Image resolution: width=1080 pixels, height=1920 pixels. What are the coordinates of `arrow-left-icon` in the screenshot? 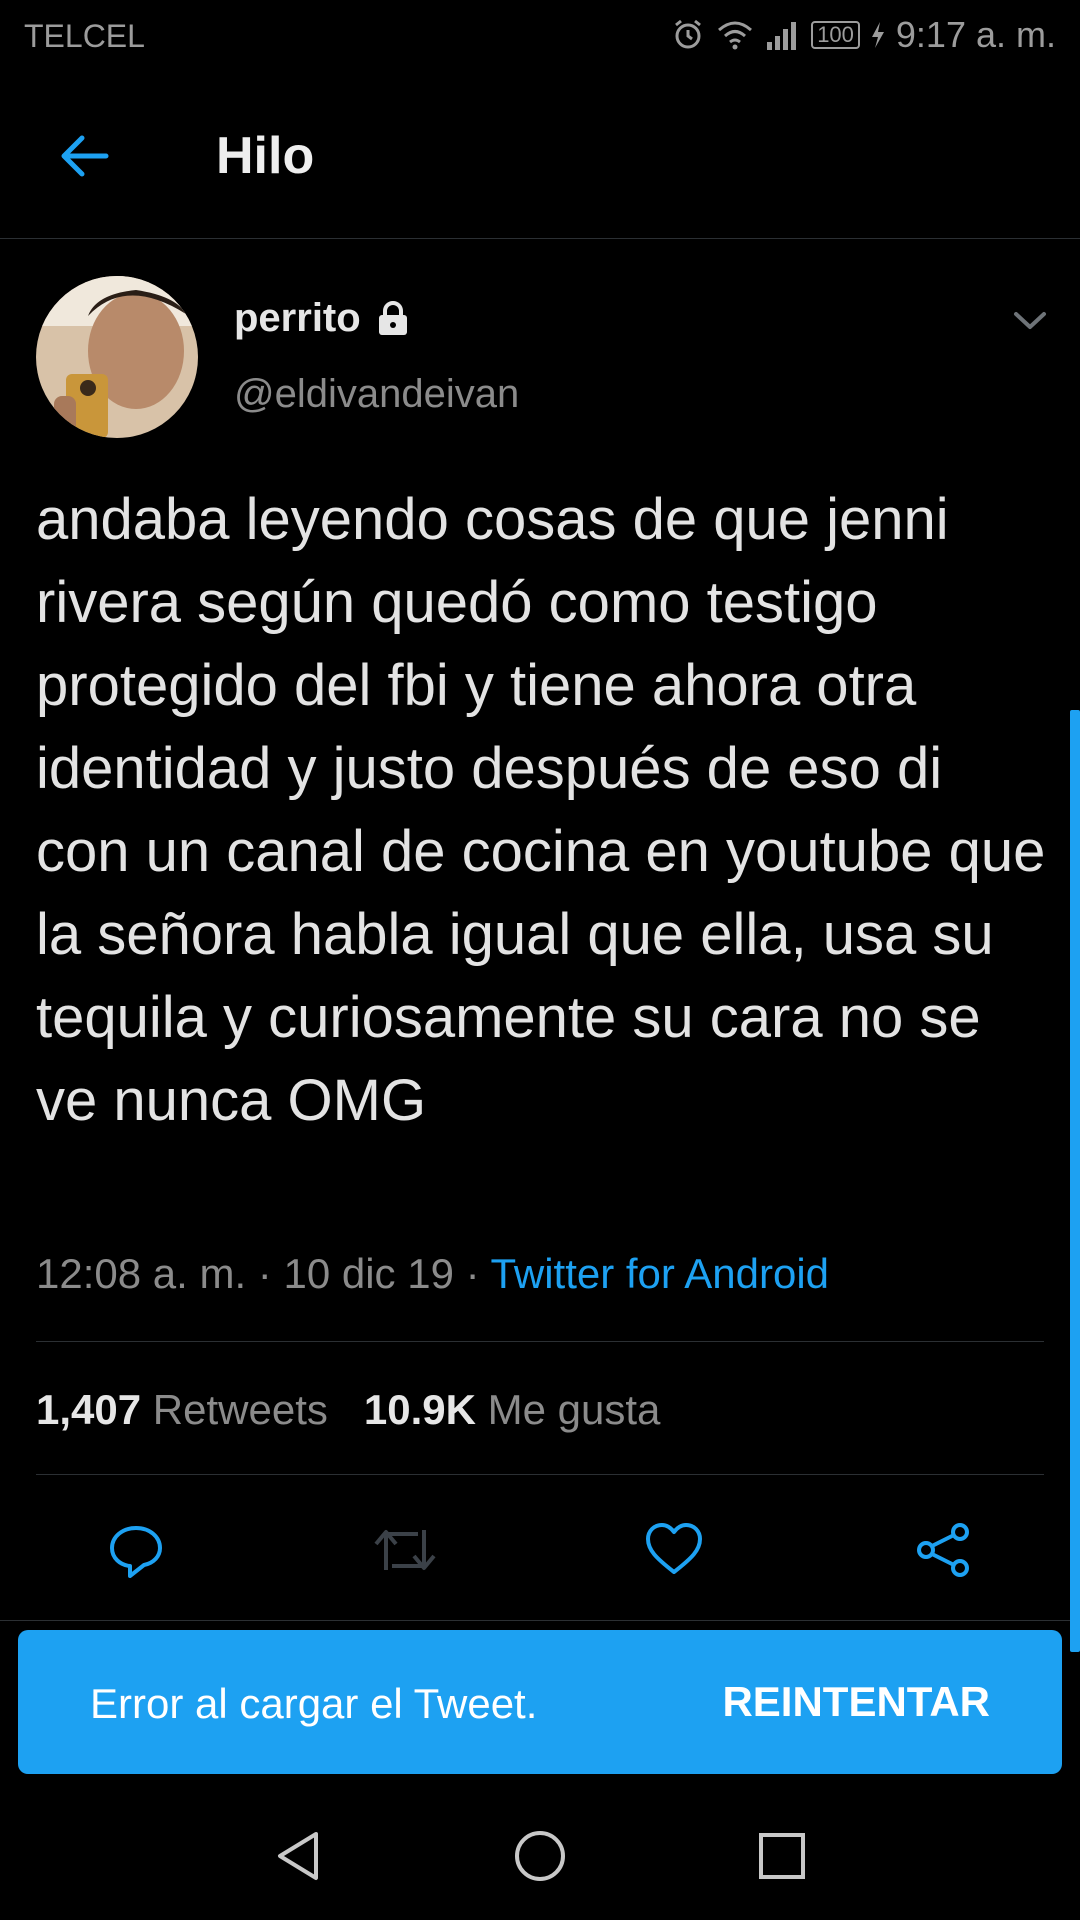 It's located at (85, 156).